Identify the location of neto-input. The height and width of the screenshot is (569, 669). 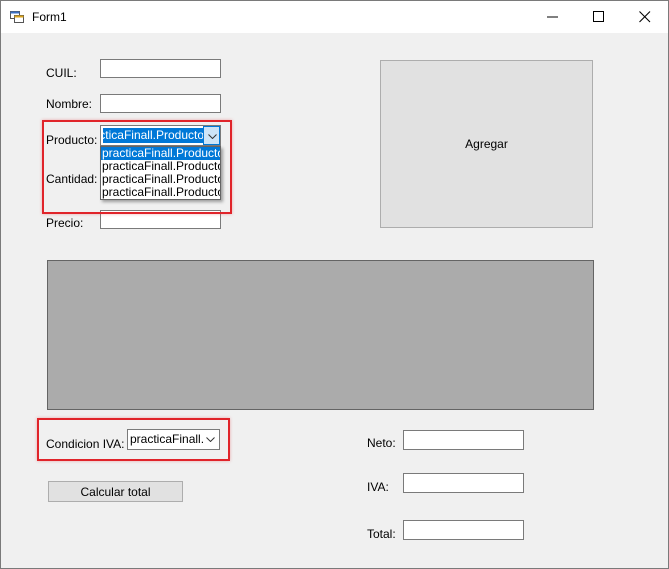
(463, 440).